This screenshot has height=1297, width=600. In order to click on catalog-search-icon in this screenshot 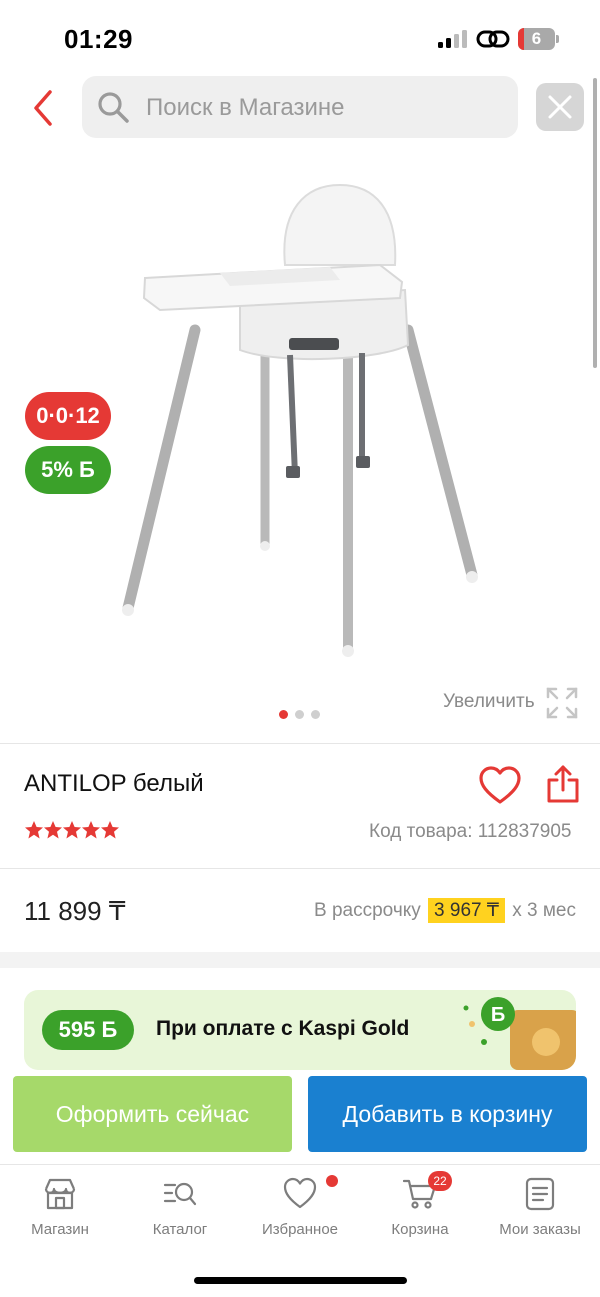, I will do `click(180, 1194)`.